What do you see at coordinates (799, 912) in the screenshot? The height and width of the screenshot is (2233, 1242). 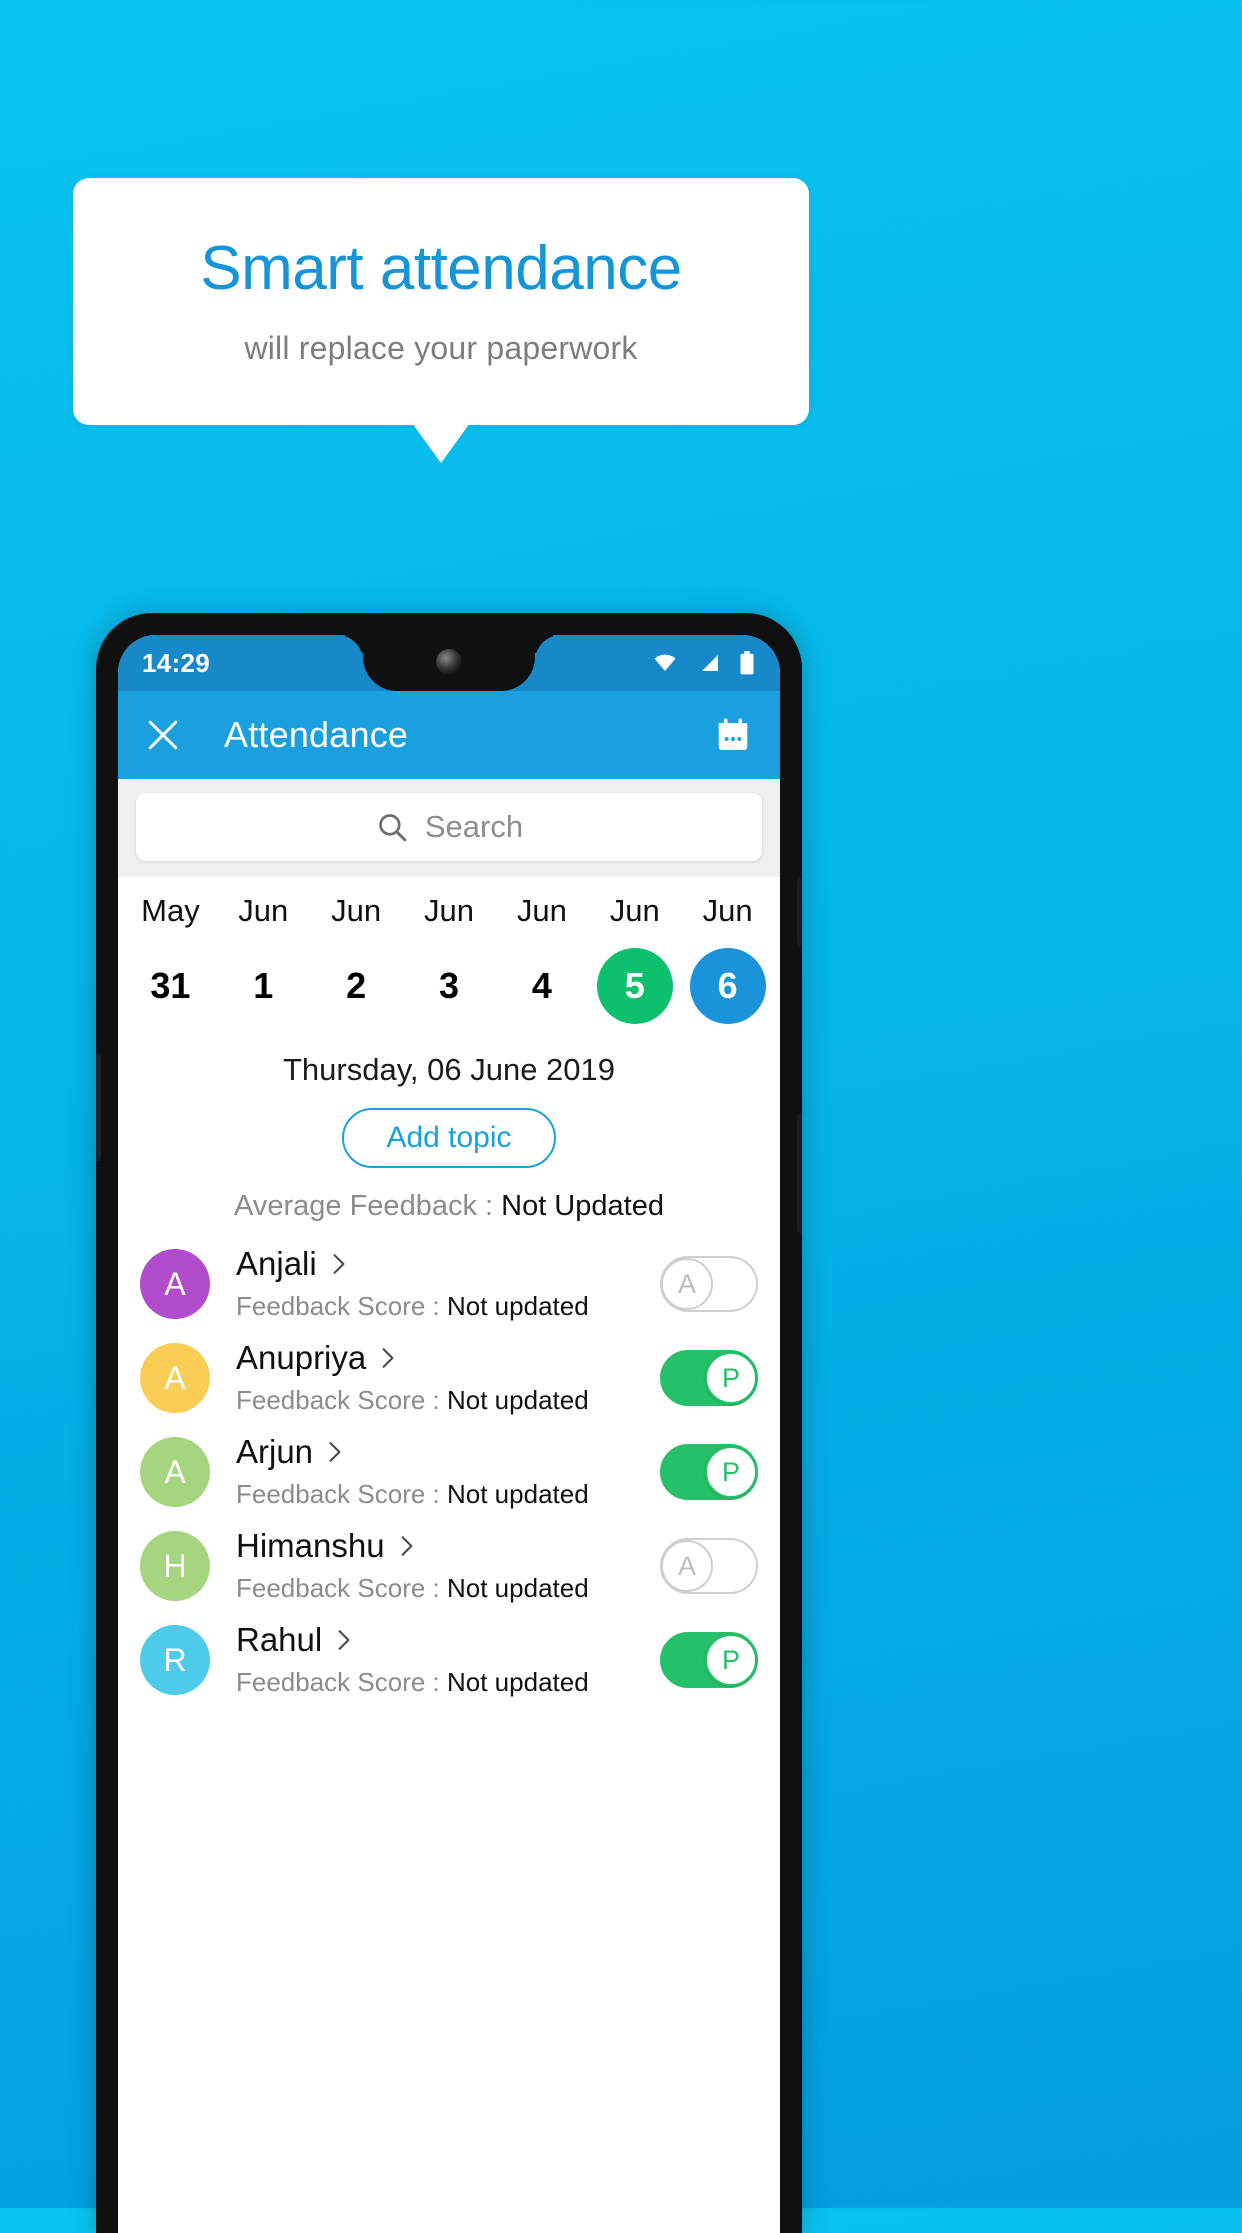 I see `power-button` at bounding box center [799, 912].